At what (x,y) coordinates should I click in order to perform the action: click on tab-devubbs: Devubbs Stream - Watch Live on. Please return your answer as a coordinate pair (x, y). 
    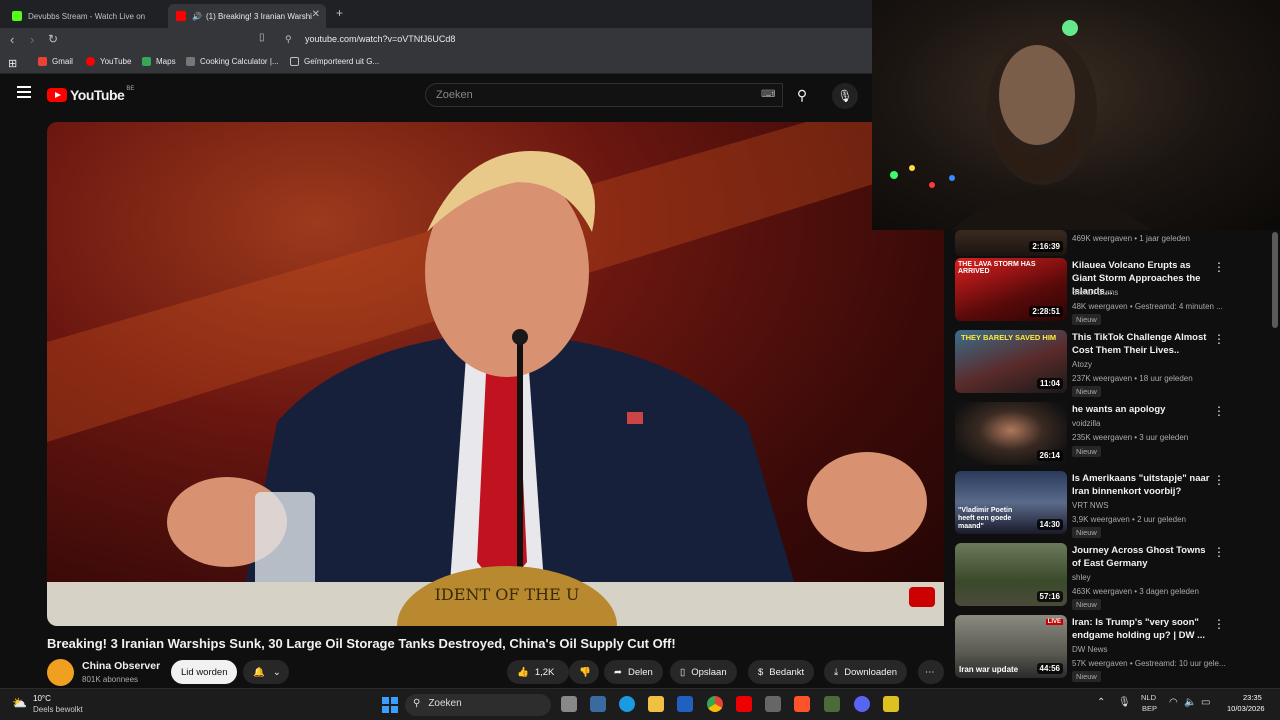
    Looking at the image, I should click on (84, 16).